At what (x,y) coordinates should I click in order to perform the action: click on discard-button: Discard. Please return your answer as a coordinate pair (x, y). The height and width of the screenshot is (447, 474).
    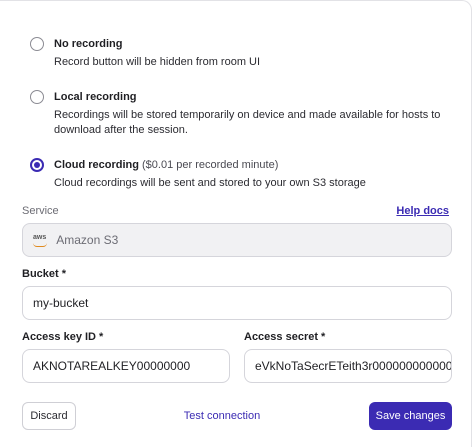
    Looking at the image, I should click on (49, 416).